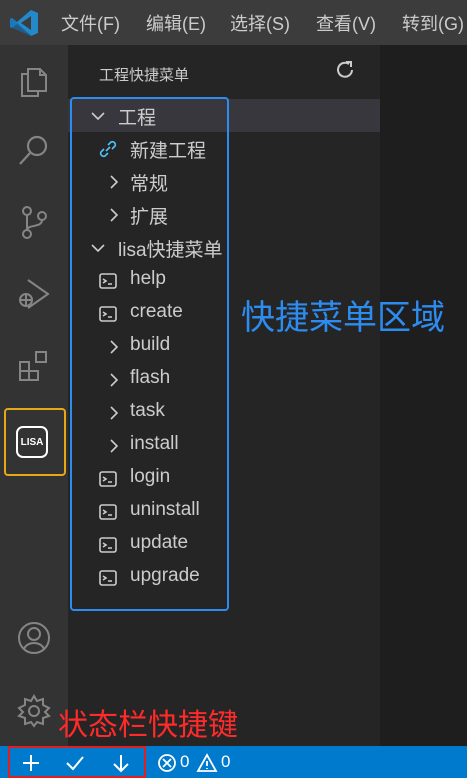 The height and width of the screenshot is (778, 467). Describe the element at coordinates (148, 725) in the screenshot. I see `status-area-annotation: 状态栏快捷键` at that location.